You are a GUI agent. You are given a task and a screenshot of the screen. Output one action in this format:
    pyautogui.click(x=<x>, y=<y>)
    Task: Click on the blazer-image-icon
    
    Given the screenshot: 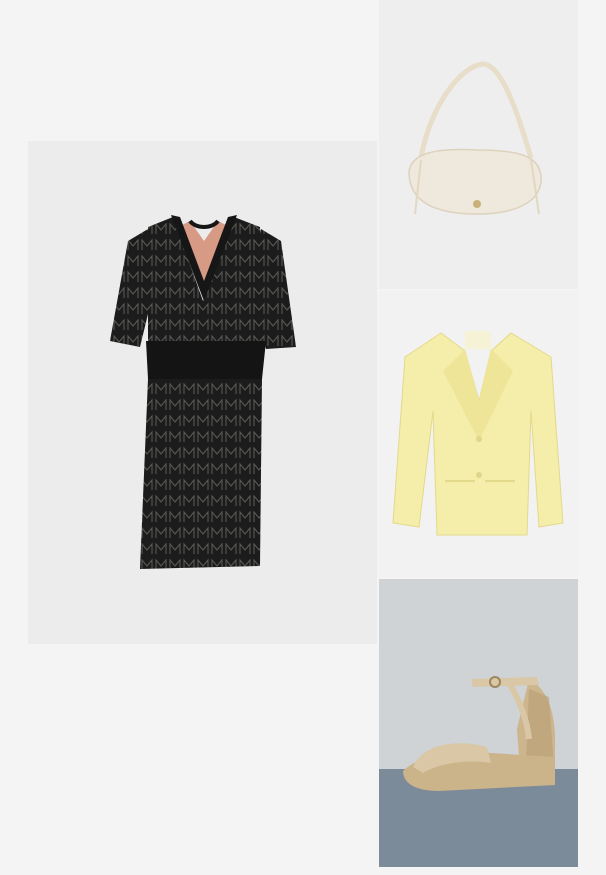 What is the action you would take?
    pyautogui.click(x=478, y=433)
    